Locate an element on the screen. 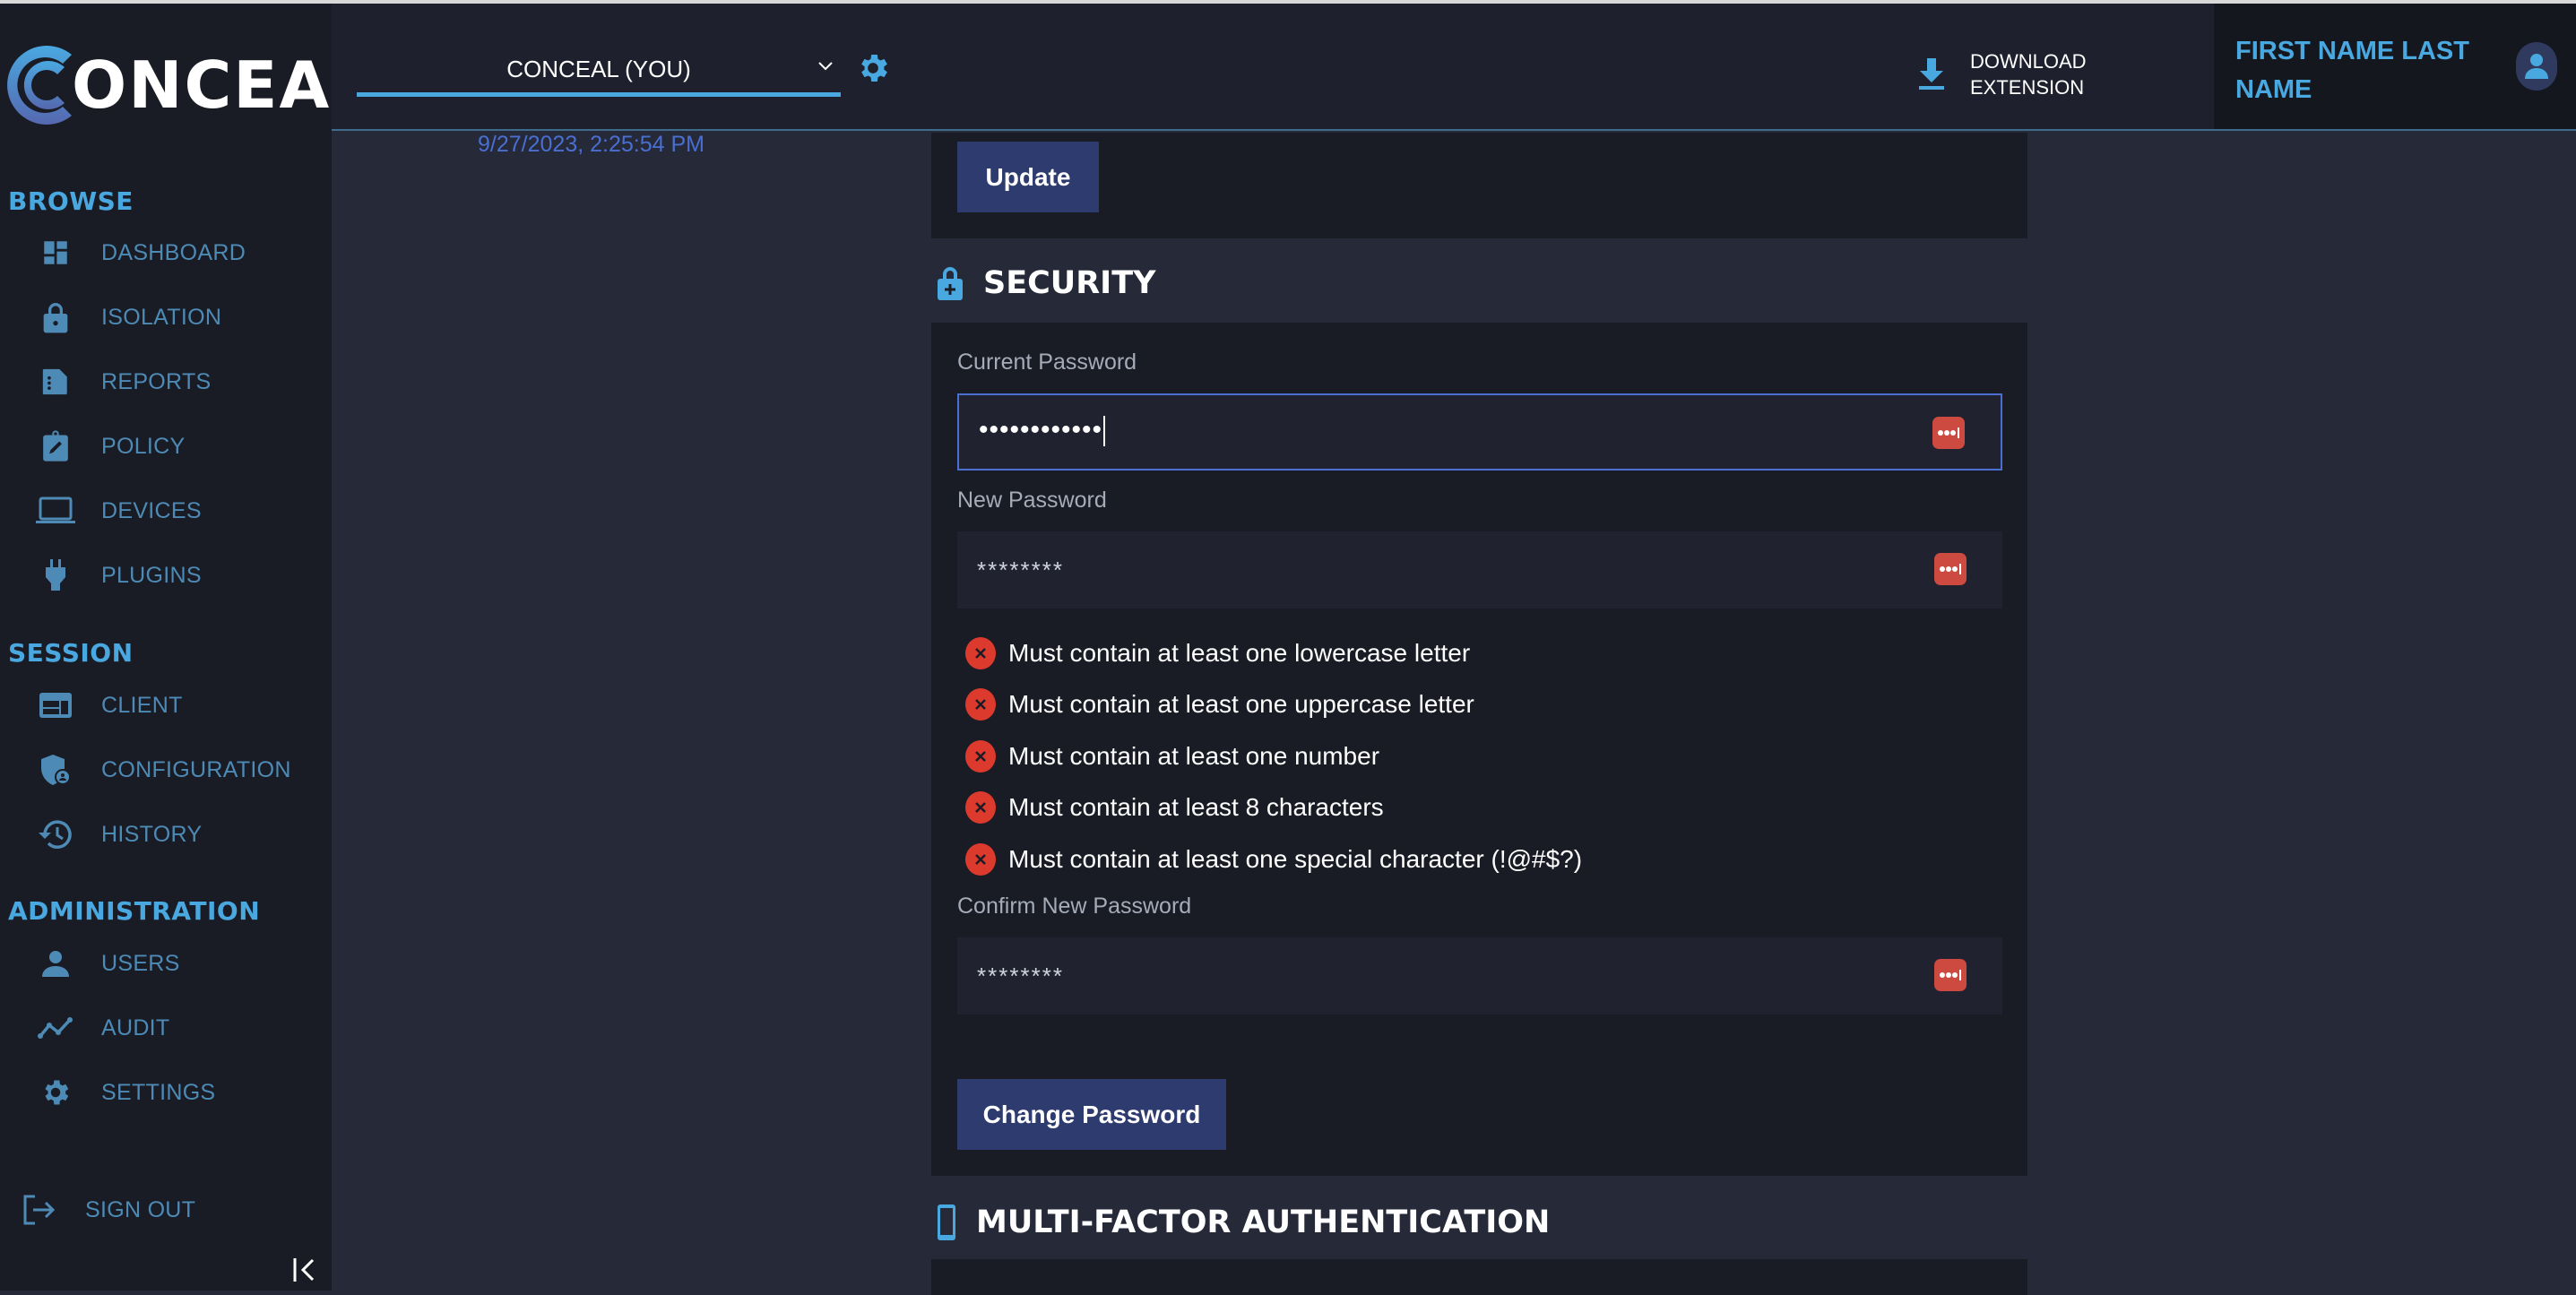 This screenshot has height=1295, width=2576. organization-select-value: CONCEAL (YOU) is located at coordinates (598, 69).